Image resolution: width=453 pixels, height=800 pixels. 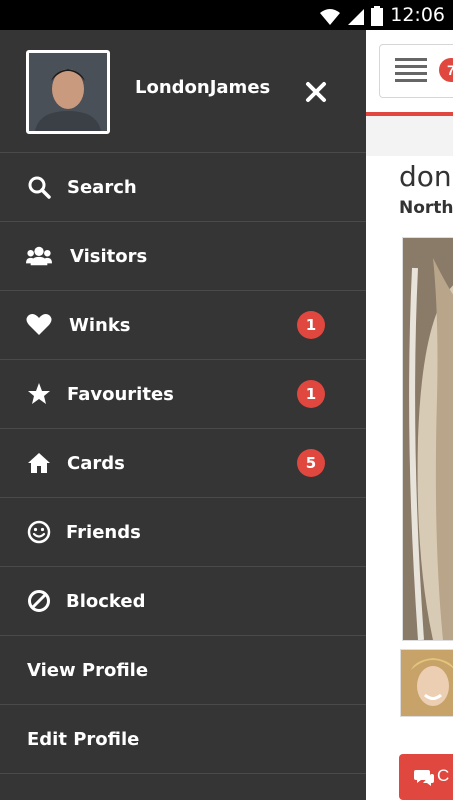 I want to click on nav-item-label: View Profile, so click(x=88, y=670).